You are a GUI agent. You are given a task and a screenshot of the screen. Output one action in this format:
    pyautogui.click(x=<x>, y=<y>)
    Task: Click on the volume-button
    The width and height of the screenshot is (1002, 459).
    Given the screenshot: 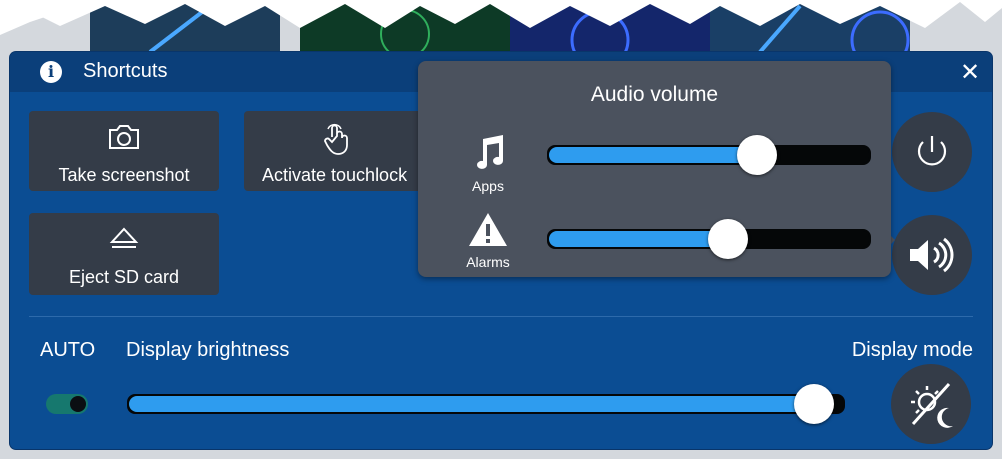 What is the action you would take?
    pyautogui.click(x=932, y=255)
    